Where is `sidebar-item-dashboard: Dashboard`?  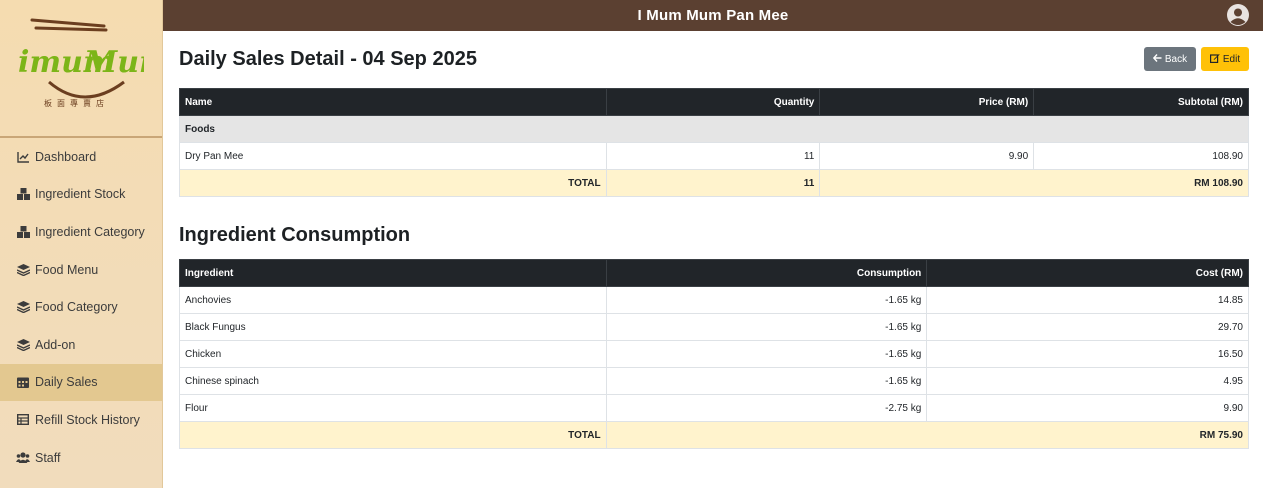
sidebar-item-dashboard: Dashboard is located at coordinates (81, 157).